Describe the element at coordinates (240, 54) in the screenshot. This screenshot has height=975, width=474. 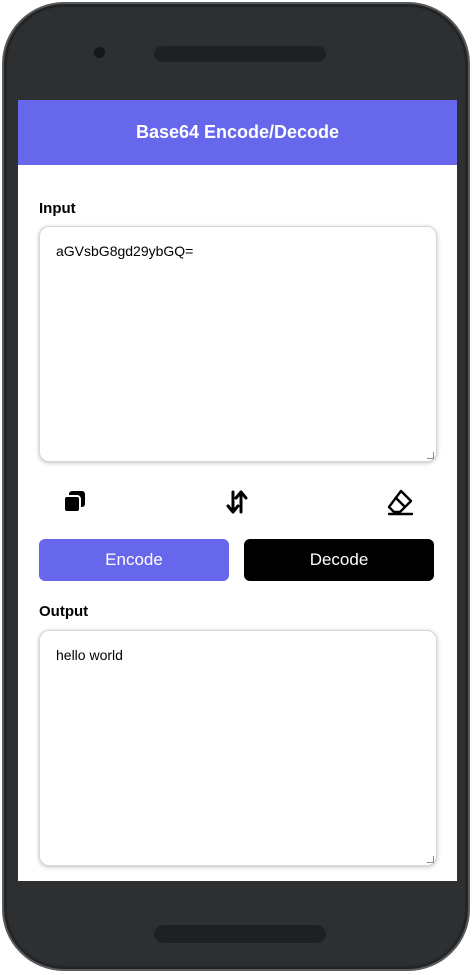
I see `earpiece-speaker` at that location.